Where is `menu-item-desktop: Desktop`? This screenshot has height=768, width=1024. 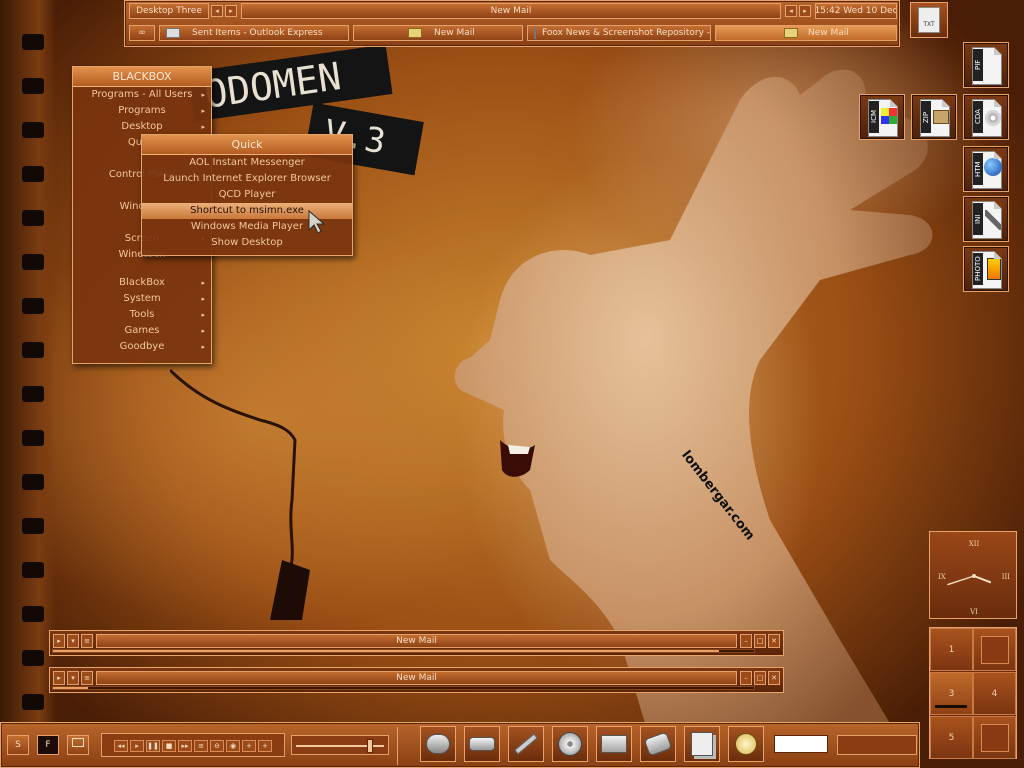 menu-item-desktop: Desktop is located at coordinates (142, 127).